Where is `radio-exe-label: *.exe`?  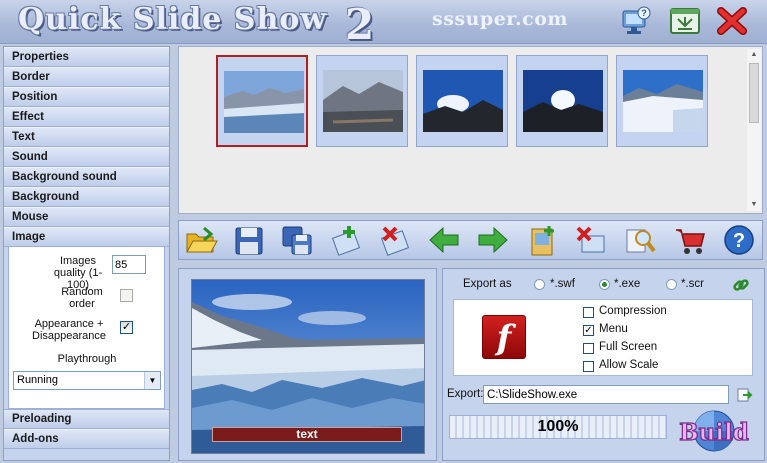 radio-exe-label: *.exe is located at coordinates (627, 284).